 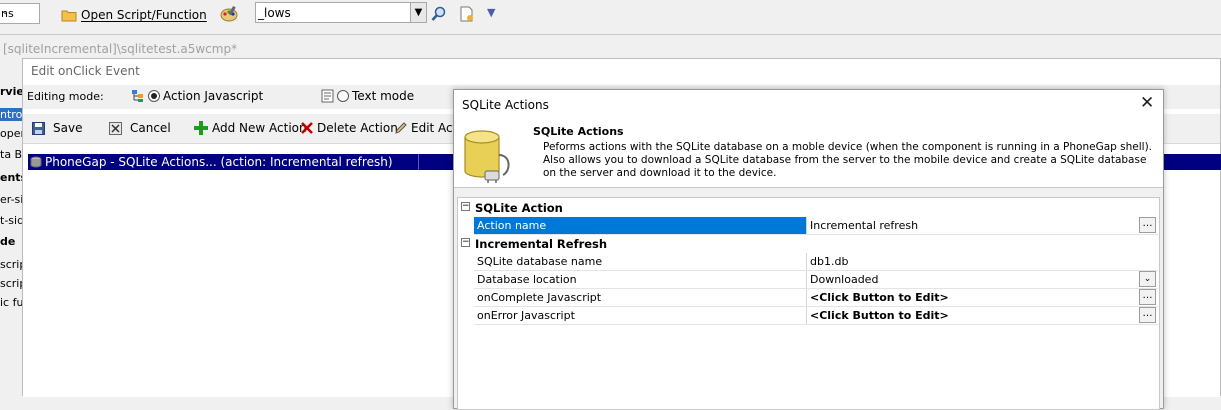 What do you see at coordinates (327, 96) in the screenshot?
I see `text-document-icon` at bounding box center [327, 96].